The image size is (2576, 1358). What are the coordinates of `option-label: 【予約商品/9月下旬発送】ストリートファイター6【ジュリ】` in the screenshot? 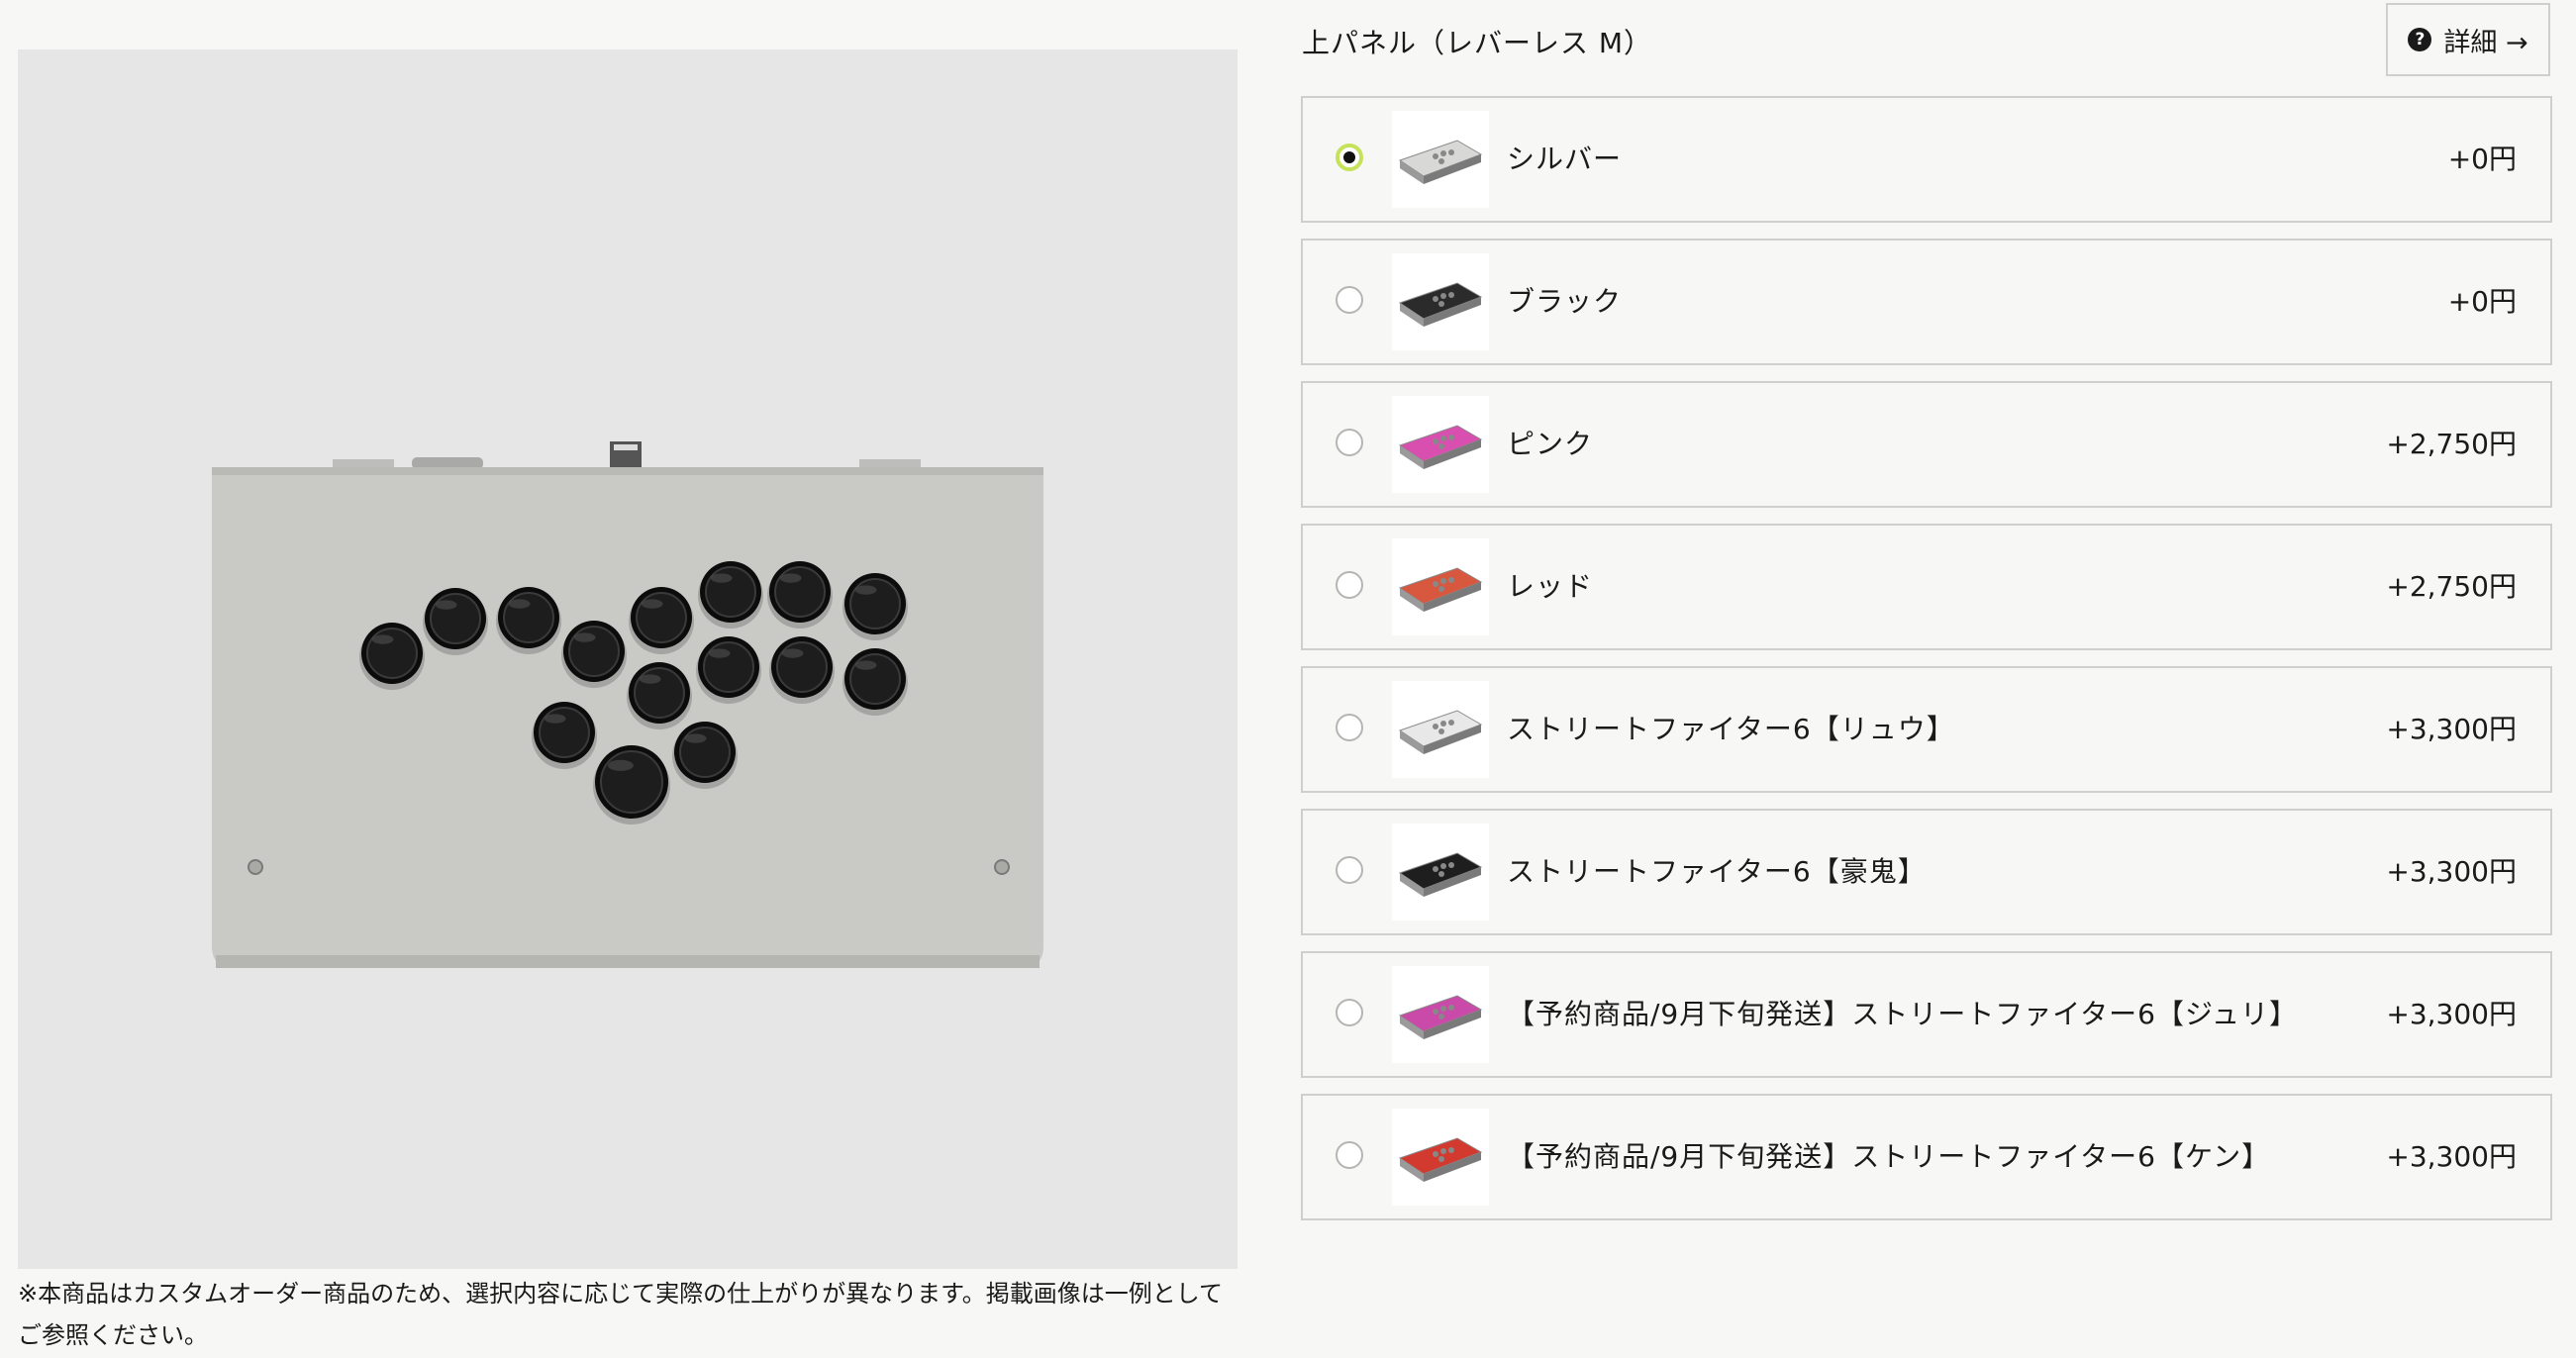 It's located at (1903, 1014).